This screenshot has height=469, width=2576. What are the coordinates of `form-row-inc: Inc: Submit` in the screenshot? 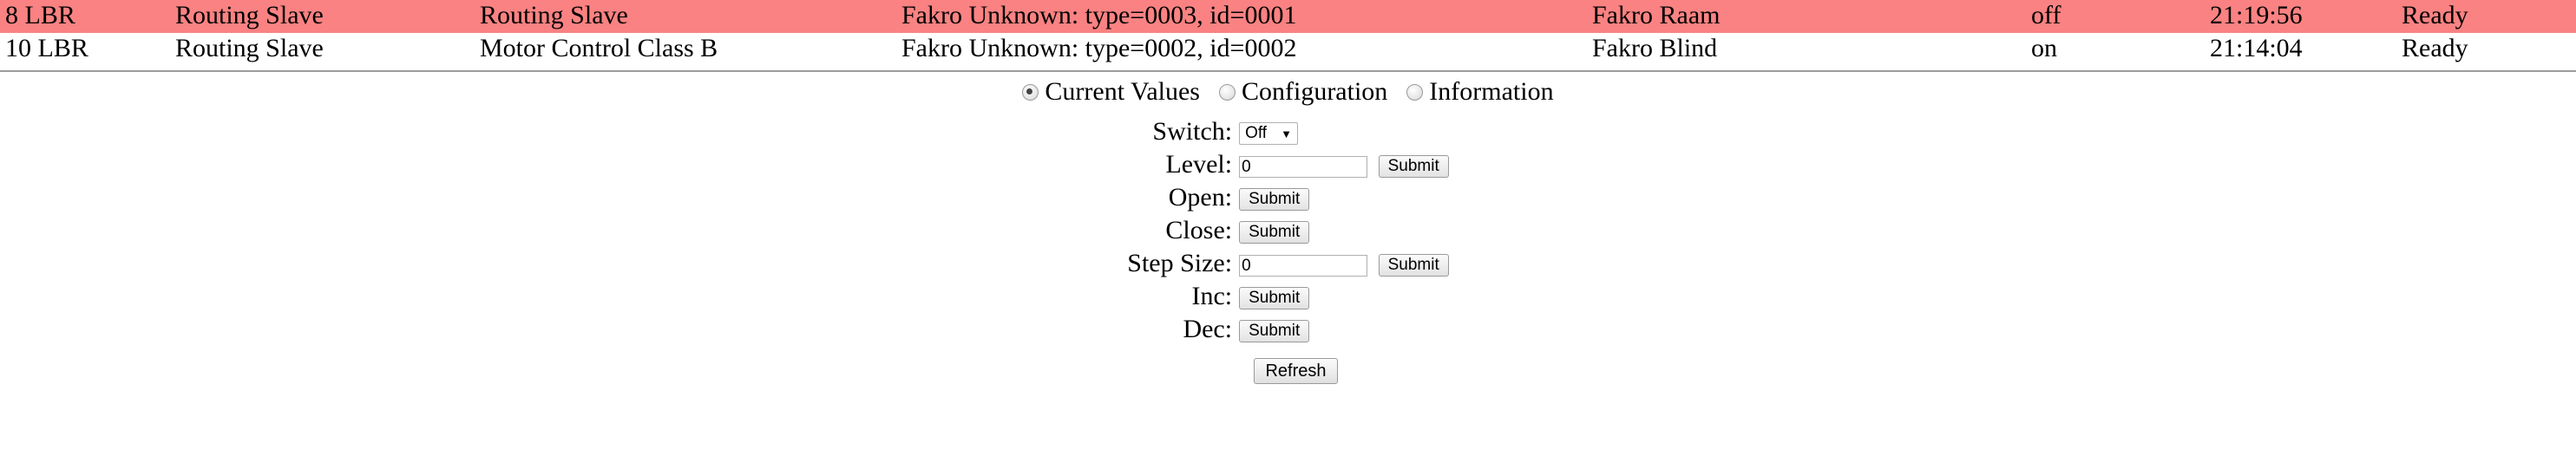 It's located at (1287, 296).